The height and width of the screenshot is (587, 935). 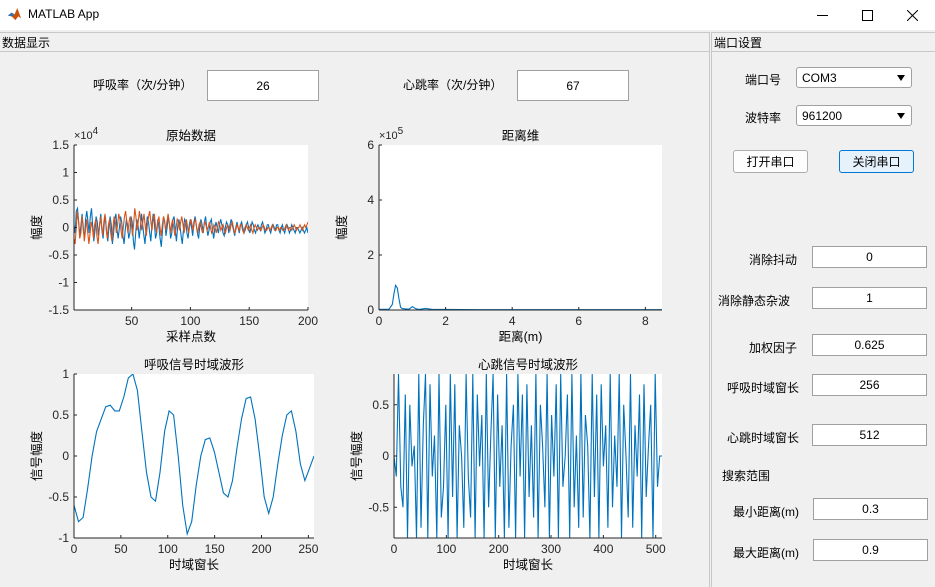 I want to click on param-label-debounce: 消除抖动, so click(x=773, y=260).